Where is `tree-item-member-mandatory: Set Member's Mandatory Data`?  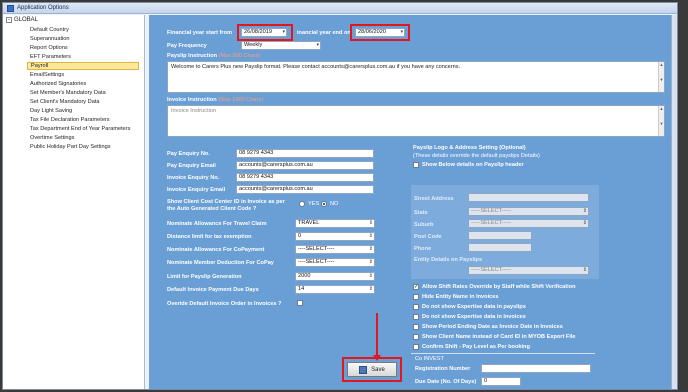 tree-item-member-mandatory: Set Member's Mandatory Data is located at coordinates (67, 93).